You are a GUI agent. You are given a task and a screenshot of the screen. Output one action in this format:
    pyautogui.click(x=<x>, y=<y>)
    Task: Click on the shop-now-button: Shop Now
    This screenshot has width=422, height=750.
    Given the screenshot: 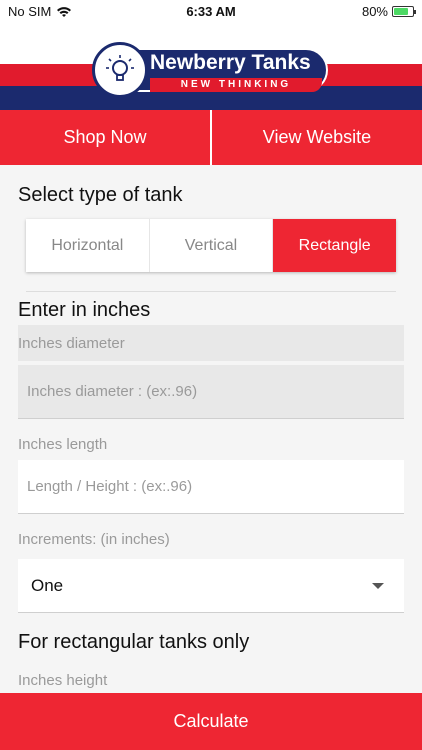 What is the action you would take?
    pyautogui.click(x=105, y=137)
    